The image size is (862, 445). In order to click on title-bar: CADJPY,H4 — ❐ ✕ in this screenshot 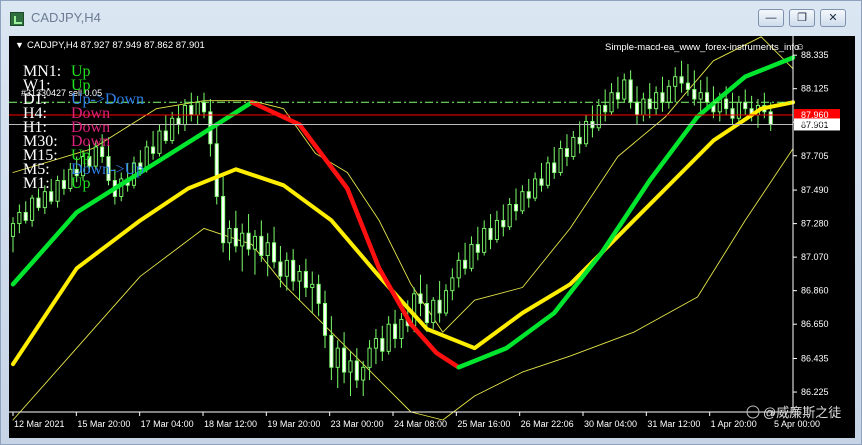, I will do `click(431, 19)`.